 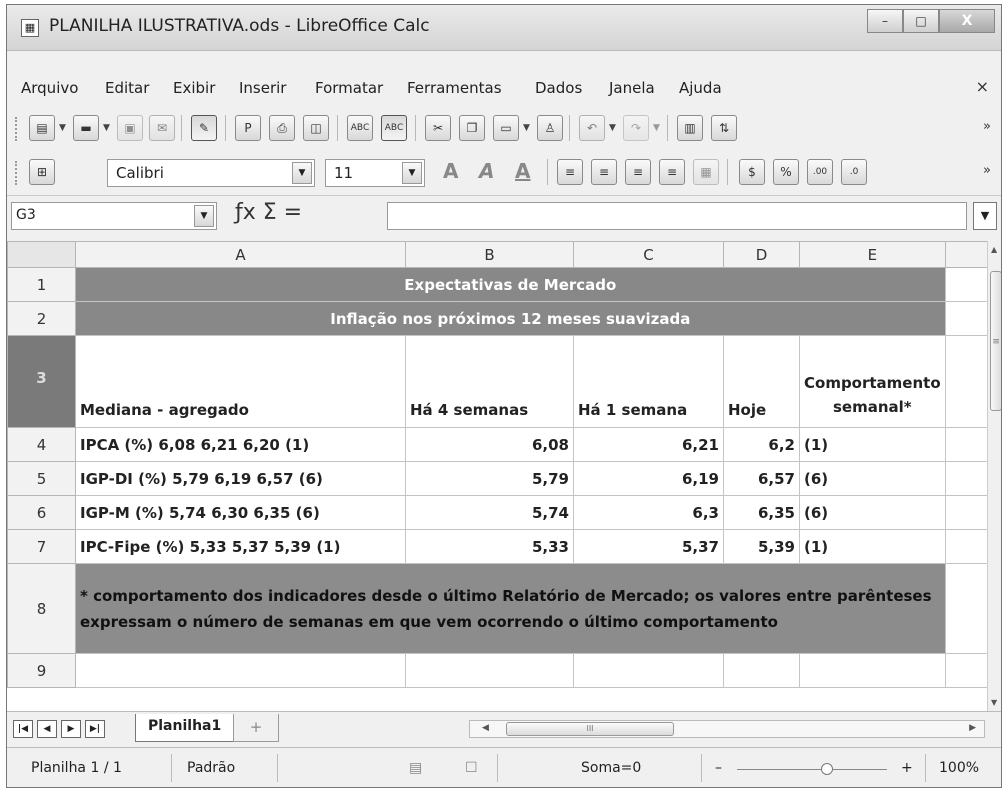 What do you see at coordinates (636, 128) in the screenshot?
I see `redo-icon: ↷` at bounding box center [636, 128].